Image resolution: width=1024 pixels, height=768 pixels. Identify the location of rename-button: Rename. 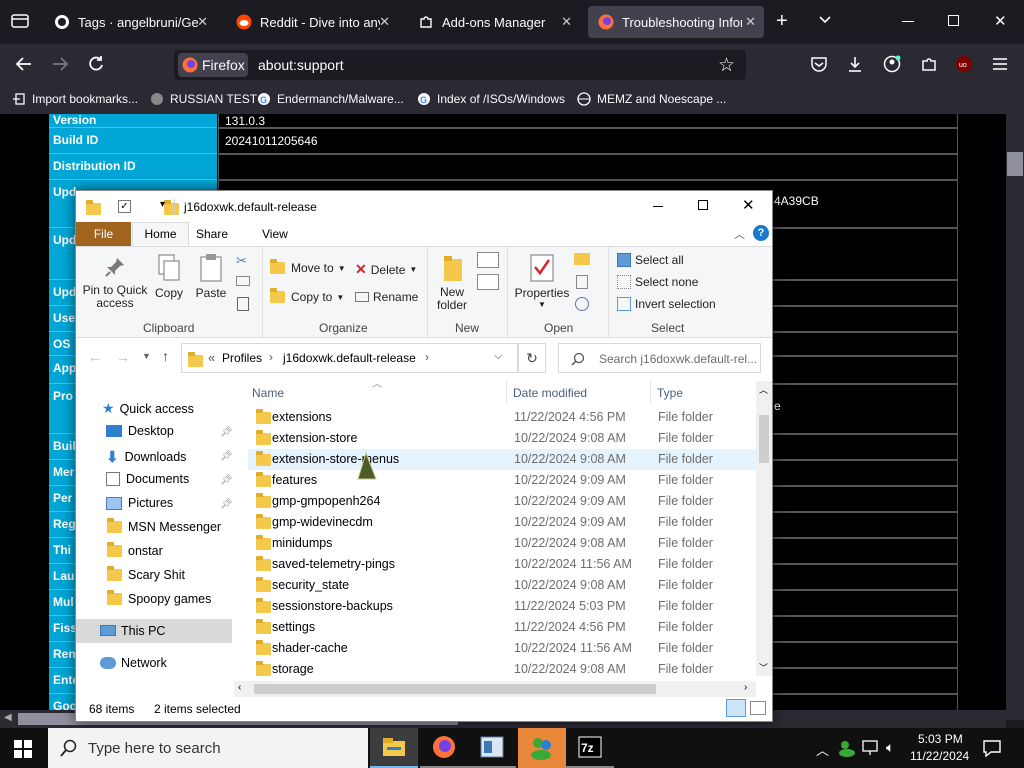
(386, 297).